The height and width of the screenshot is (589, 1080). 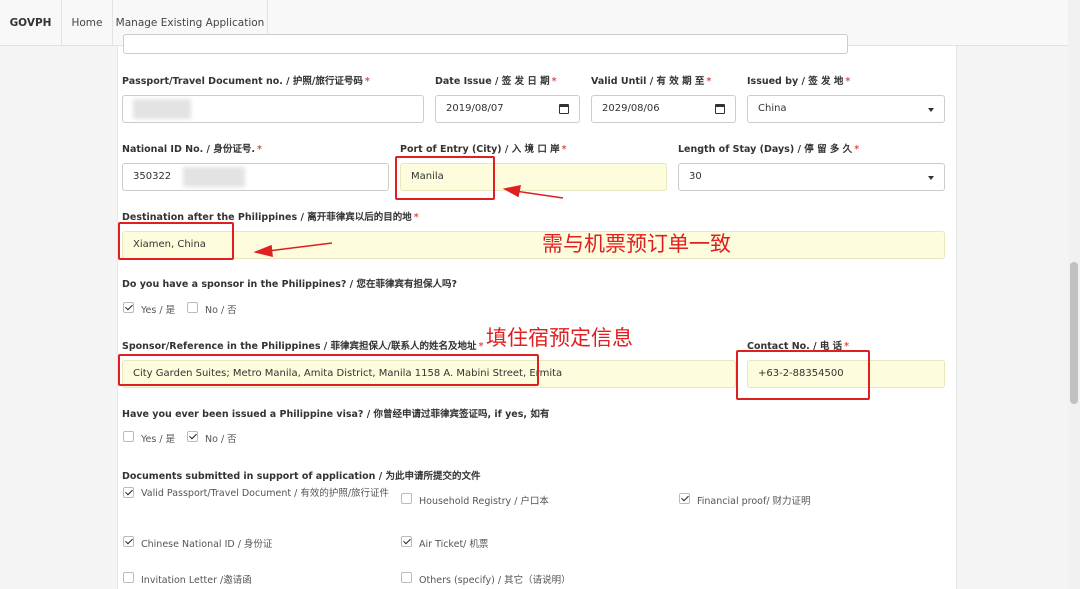 What do you see at coordinates (128, 492) in the screenshot?
I see `doc-passport-checkbox` at bounding box center [128, 492].